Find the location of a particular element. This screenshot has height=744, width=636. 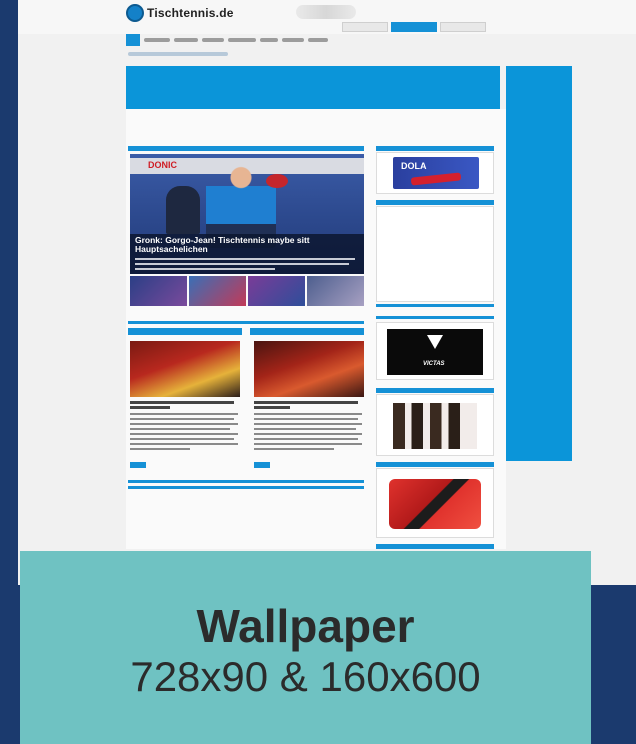

banner-text: DONIC is located at coordinates (162, 165).